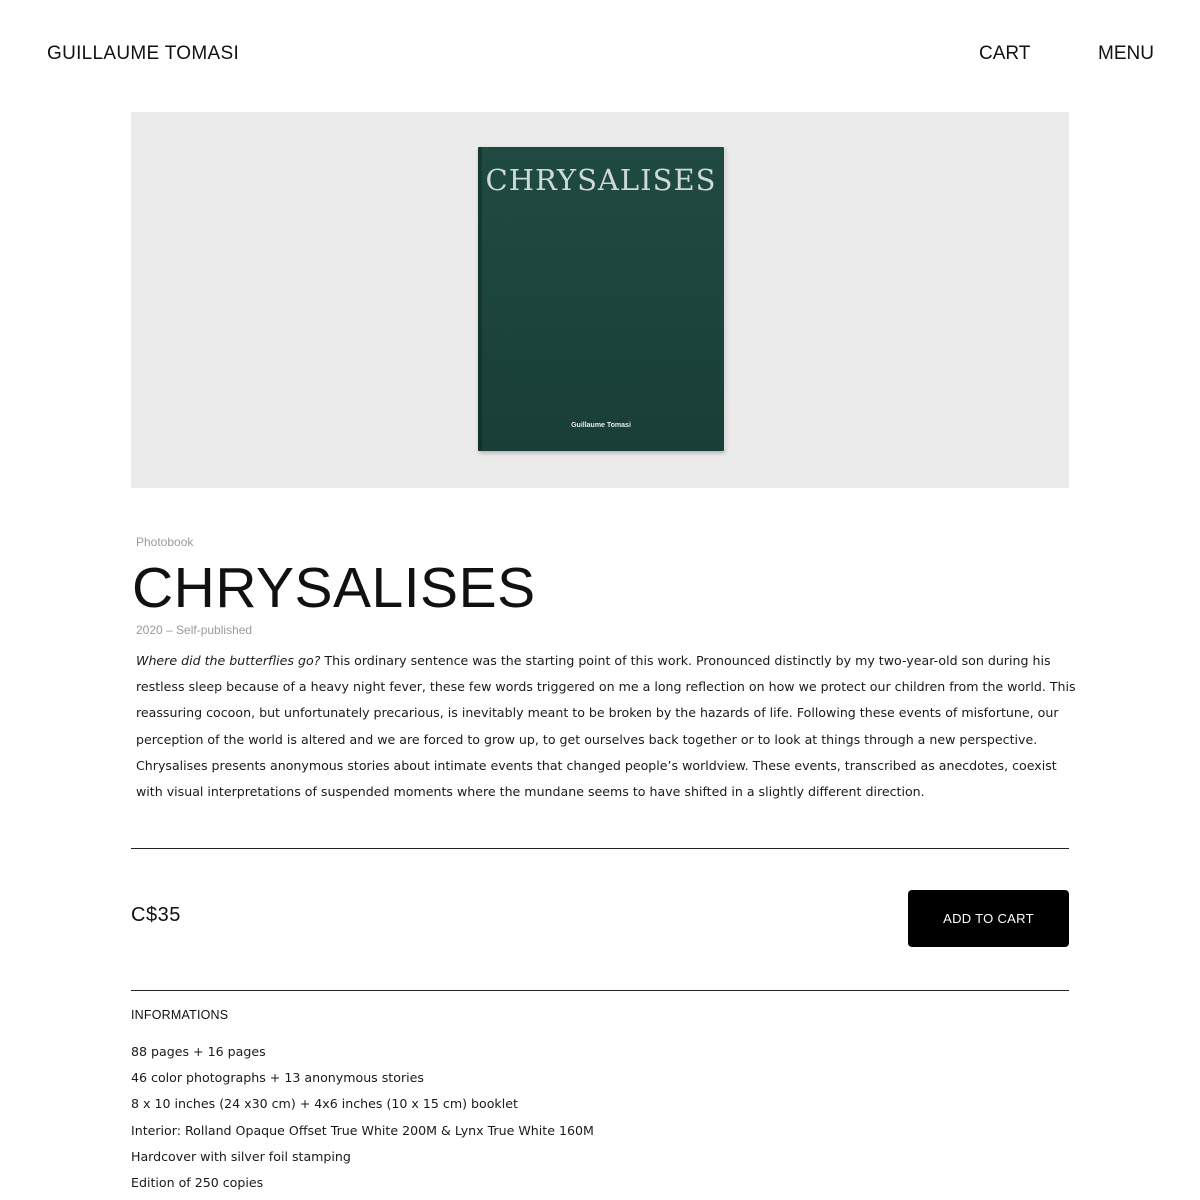  I want to click on informations-heading: INFORMATIONS, so click(180, 1015).